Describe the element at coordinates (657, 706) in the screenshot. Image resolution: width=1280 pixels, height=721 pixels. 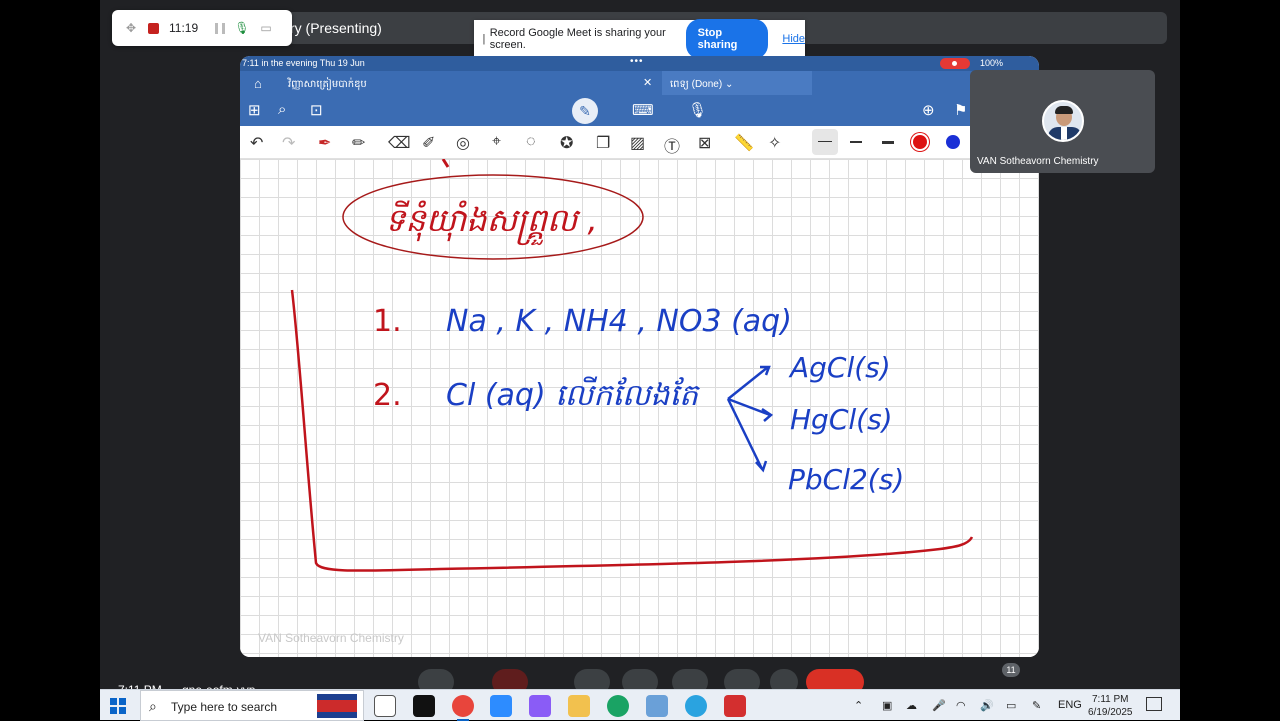
I see `photos-icon` at that location.